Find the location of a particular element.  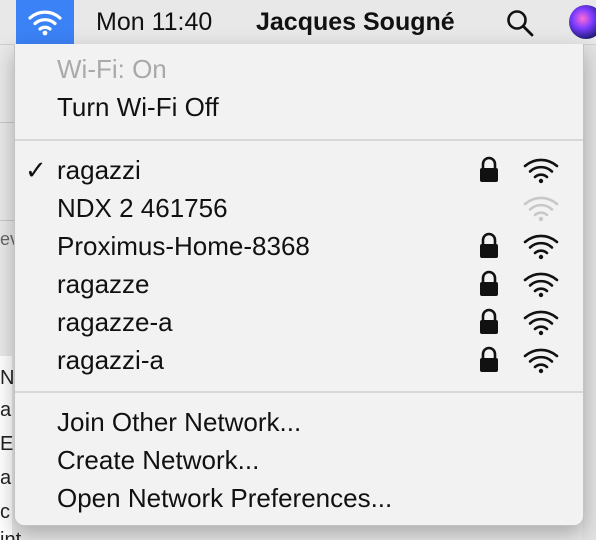

turn-wifi-off-item: Turn Wi-Fi Off is located at coordinates (299, 107).